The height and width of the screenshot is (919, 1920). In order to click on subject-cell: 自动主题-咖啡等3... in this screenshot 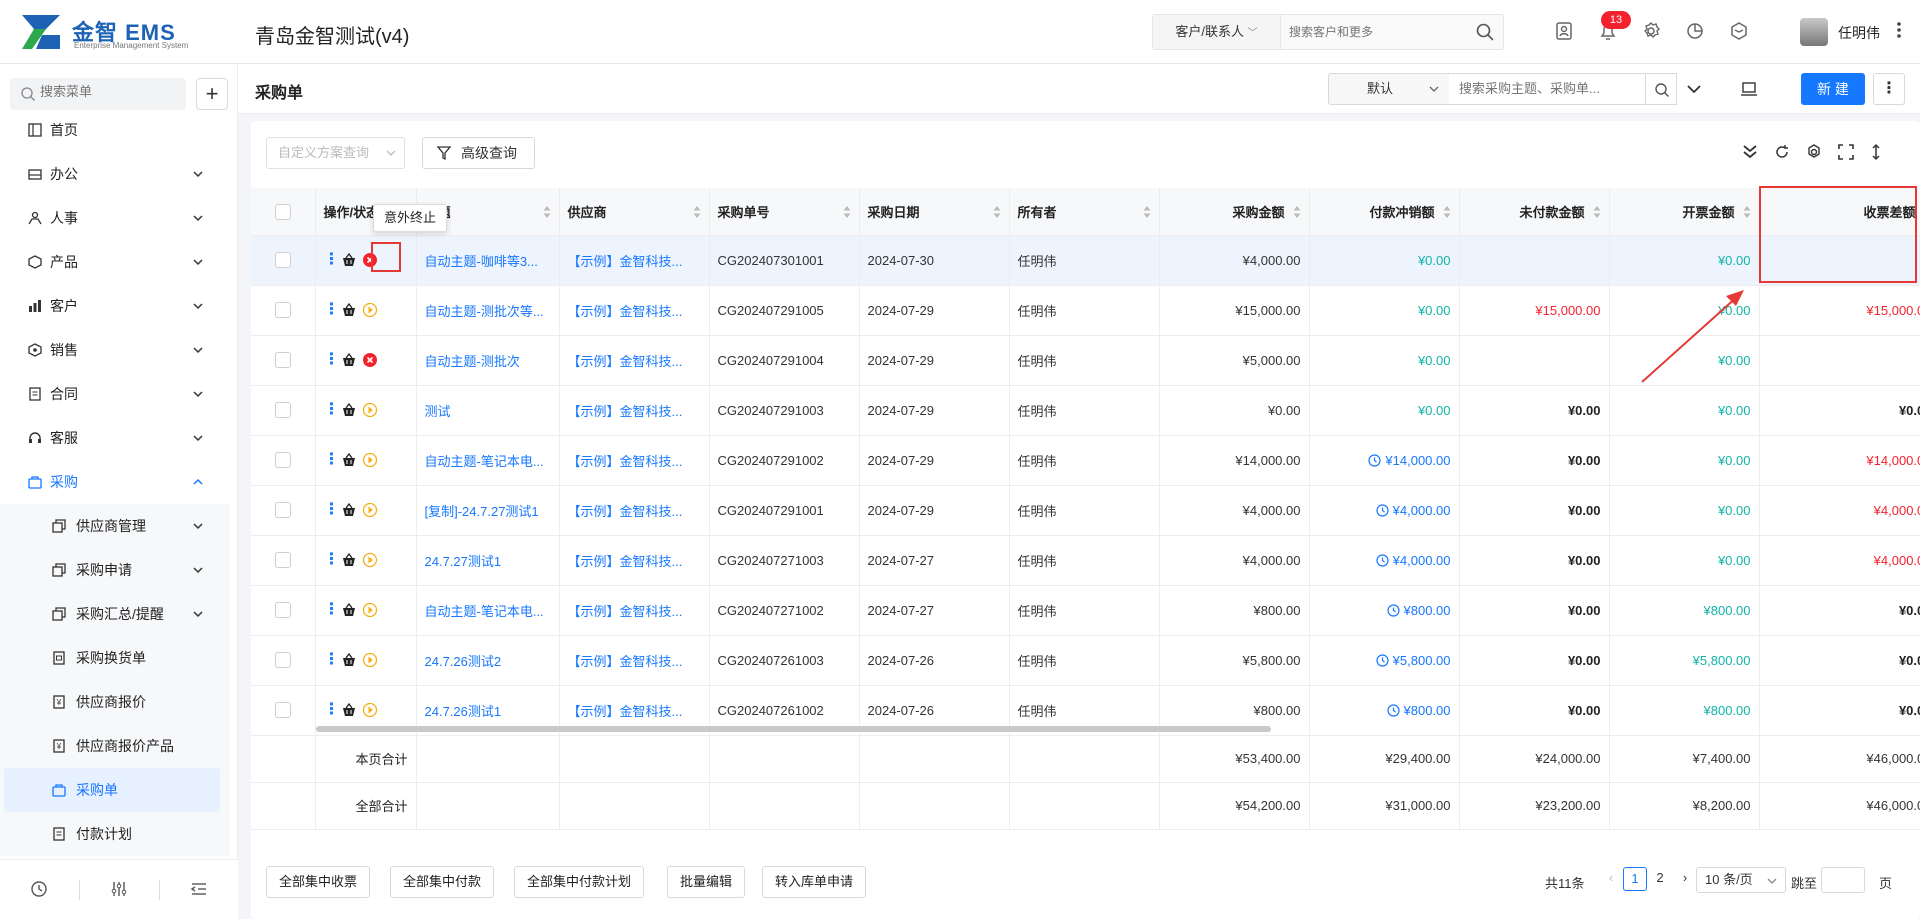, I will do `click(488, 260)`.